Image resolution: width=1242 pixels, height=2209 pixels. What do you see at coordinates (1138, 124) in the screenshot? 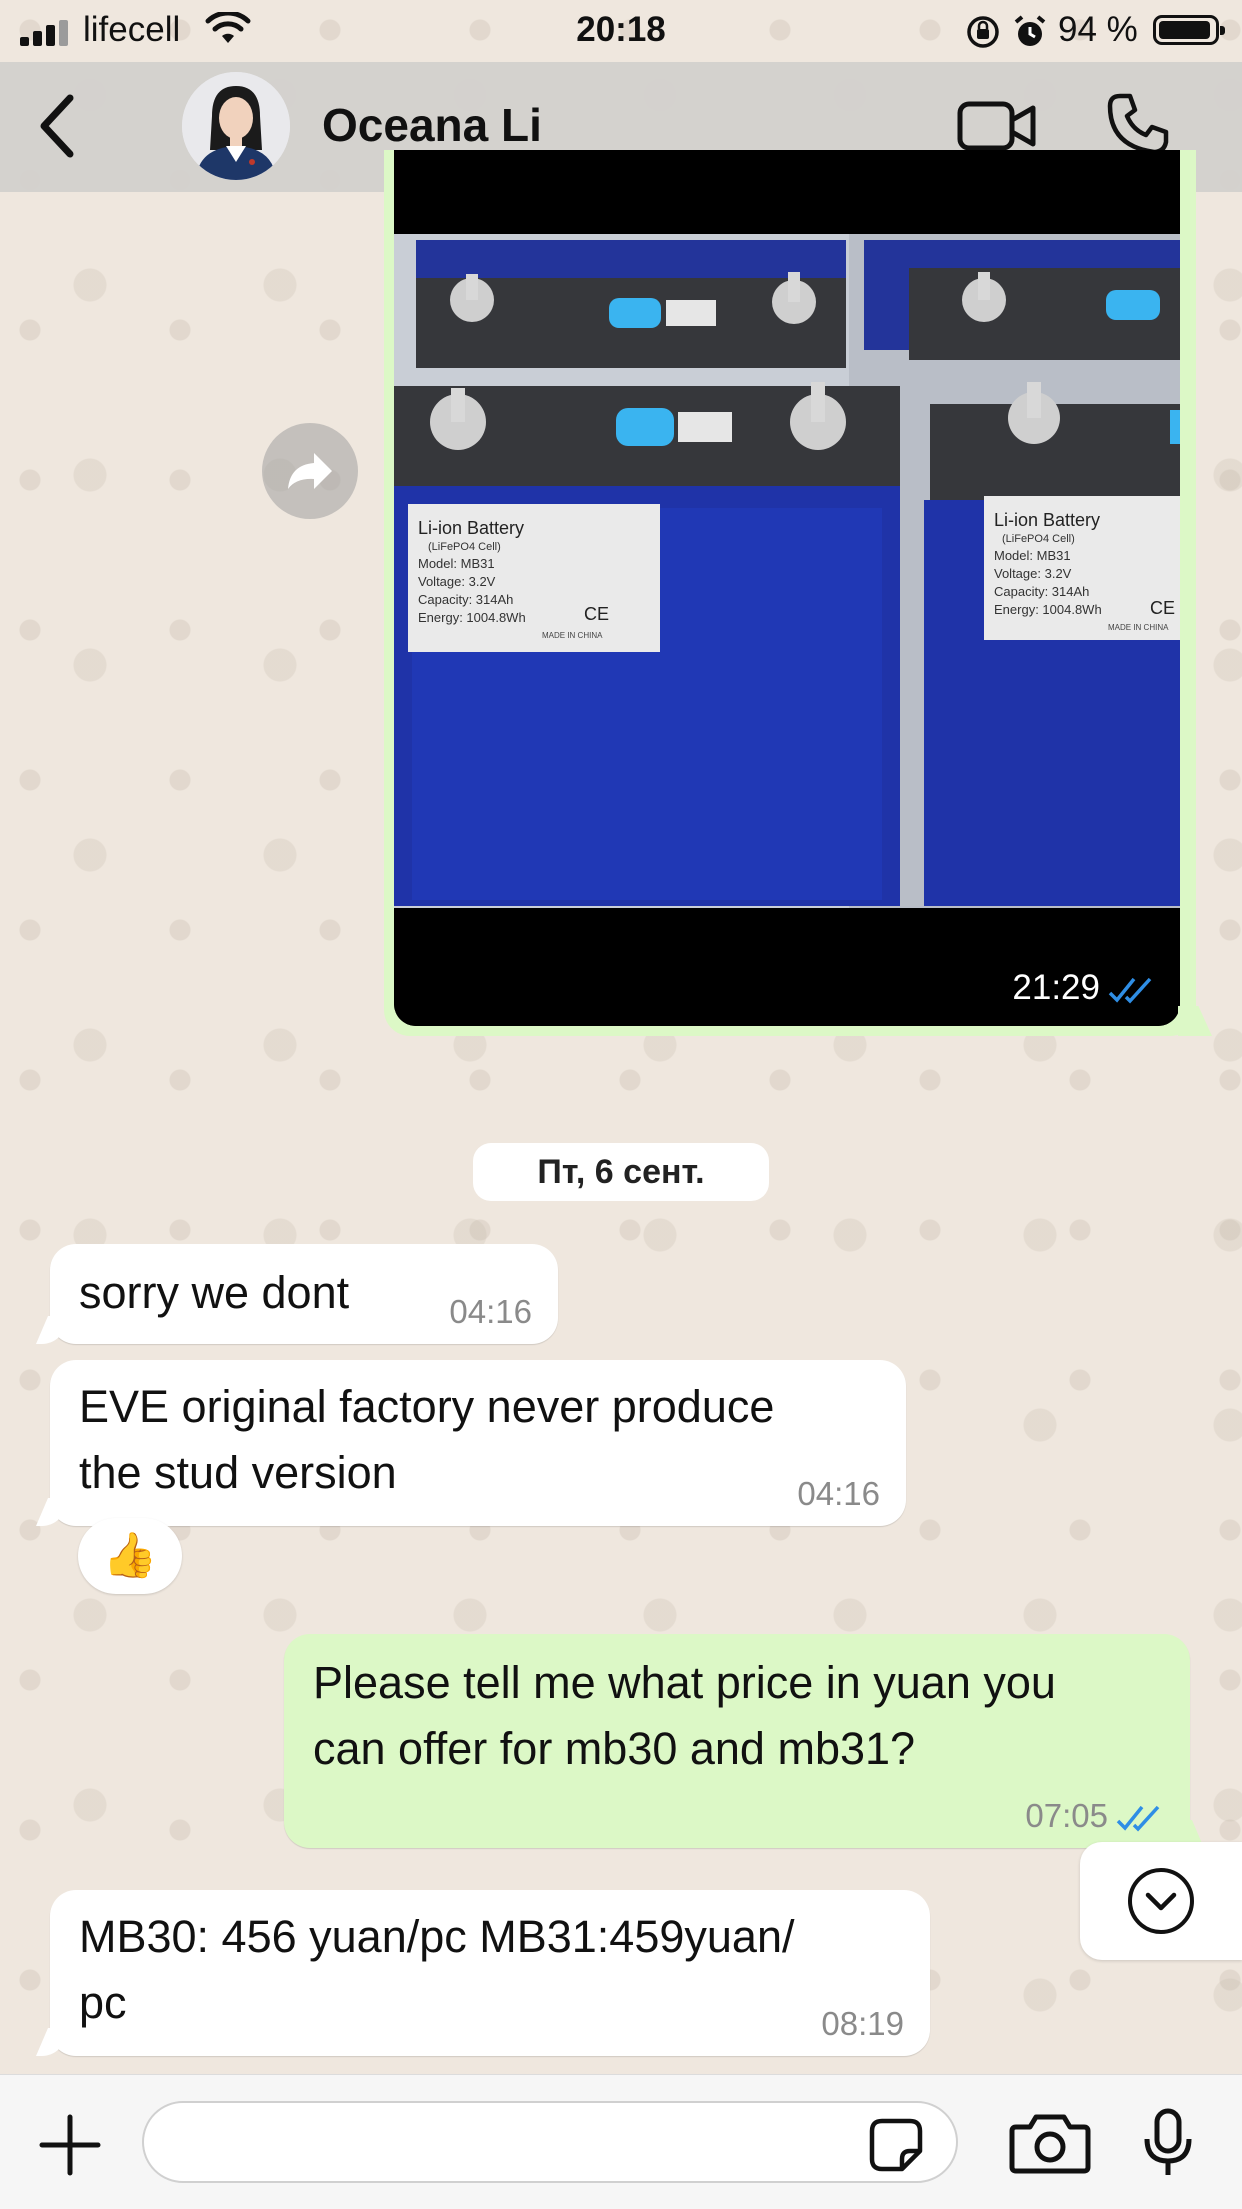
I see `phone-icon` at bounding box center [1138, 124].